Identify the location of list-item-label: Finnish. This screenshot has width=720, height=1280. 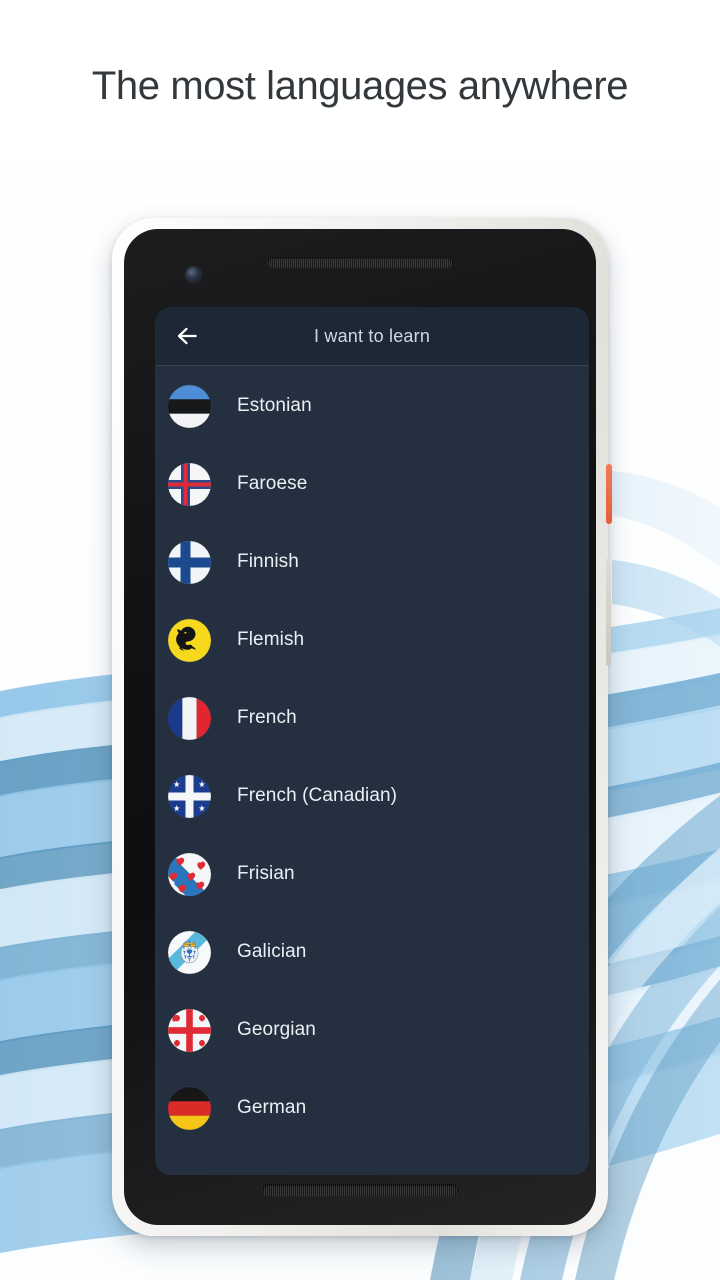
(268, 561).